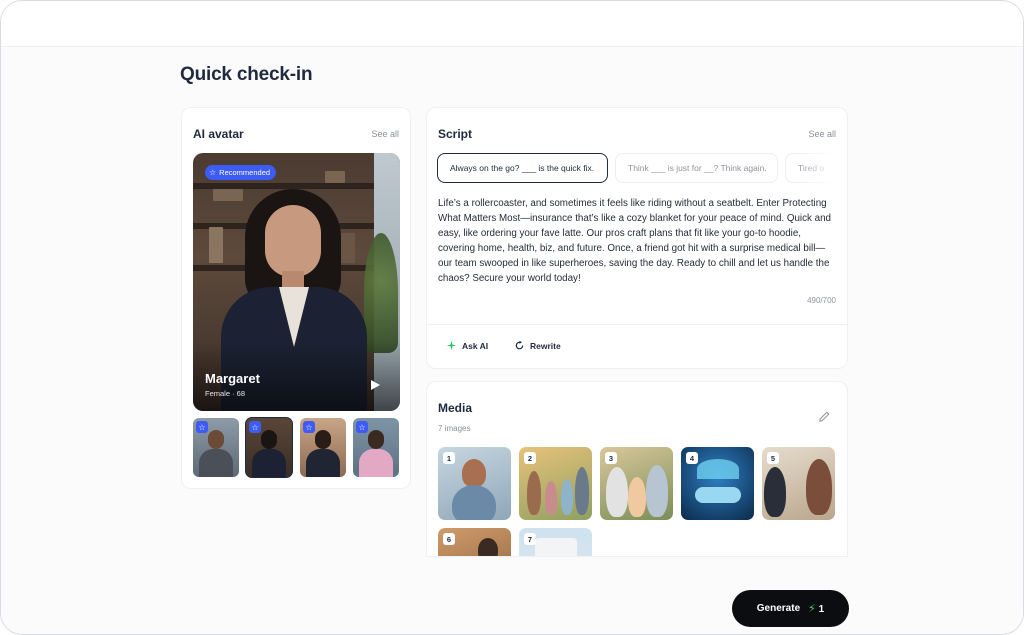 This screenshot has height=635, width=1024. I want to click on script-see-all-link: See all, so click(822, 134).